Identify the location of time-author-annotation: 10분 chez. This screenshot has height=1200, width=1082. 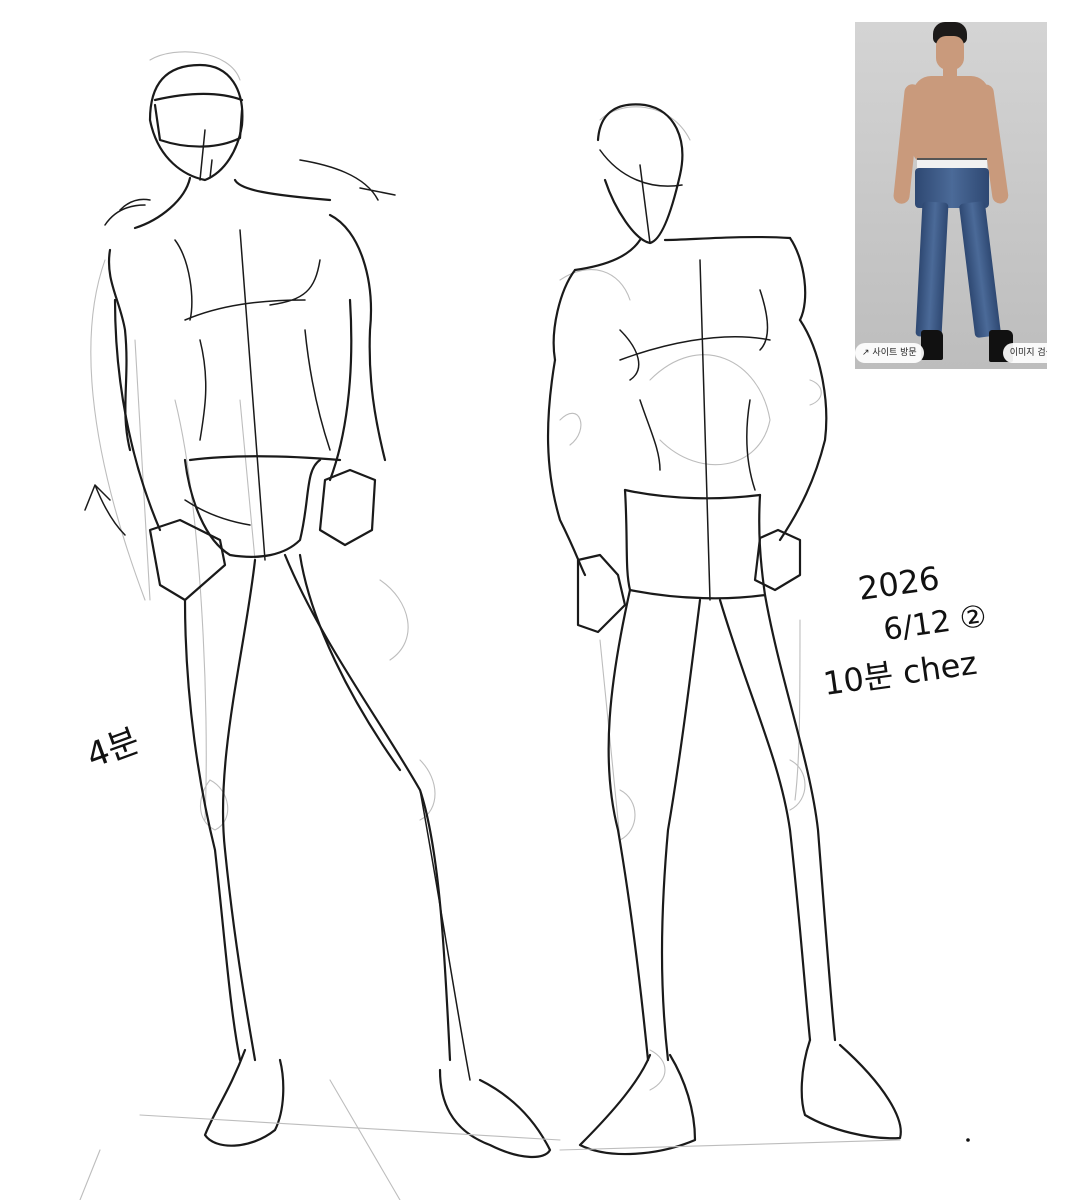
(900, 673).